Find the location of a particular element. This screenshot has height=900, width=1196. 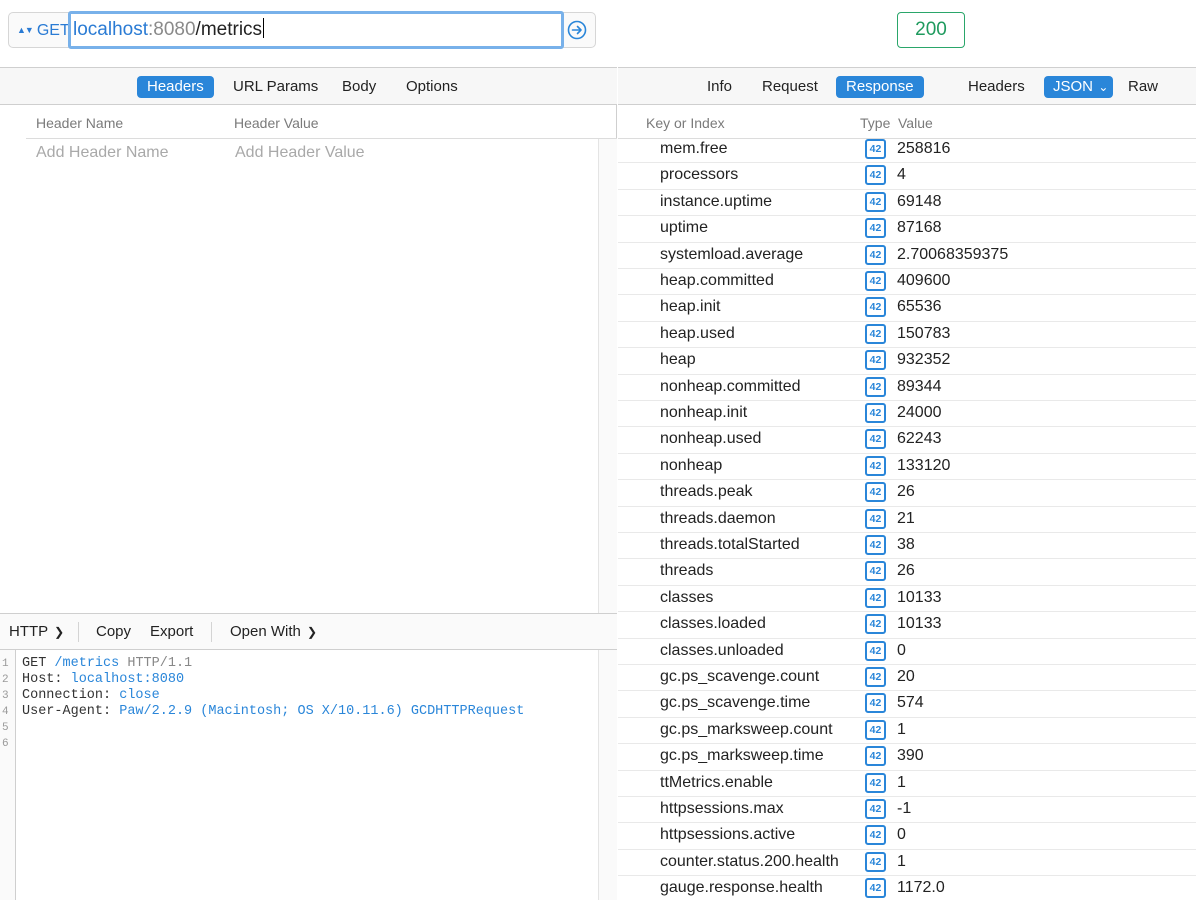

code-key: Host: is located at coordinates (42, 679).